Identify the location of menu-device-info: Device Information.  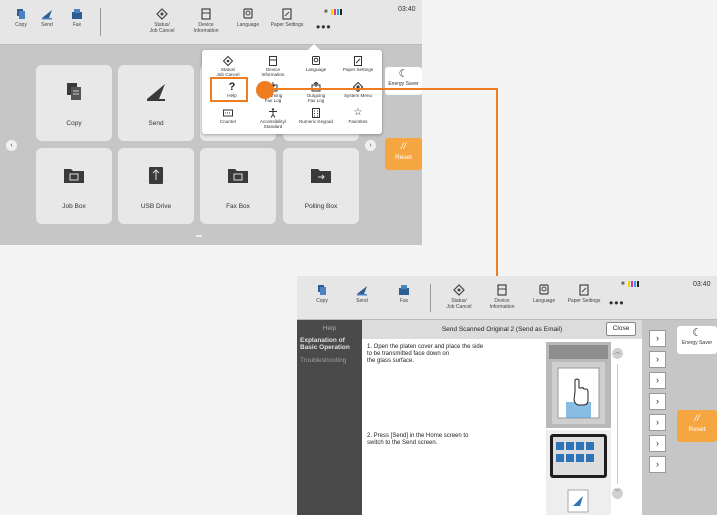
(273, 66).